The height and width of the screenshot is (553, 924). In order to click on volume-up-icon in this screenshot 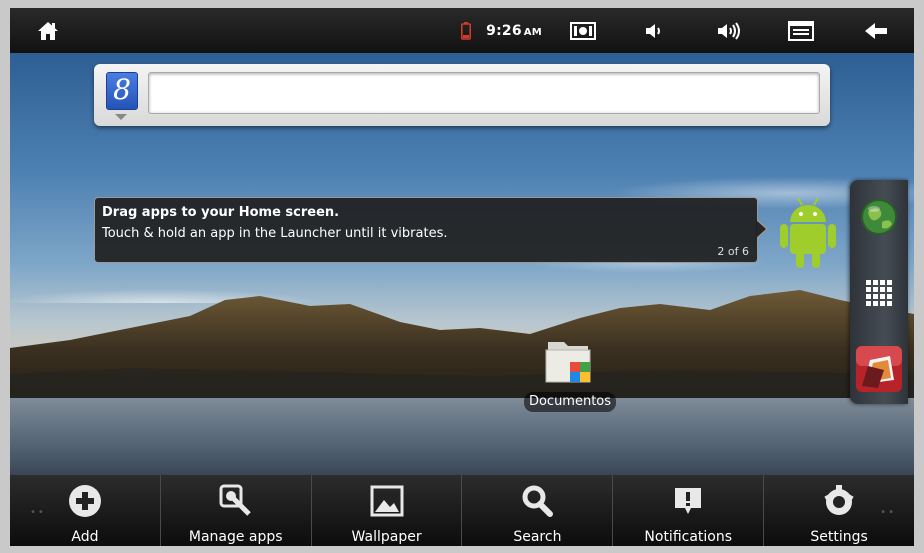, I will do `click(730, 30)`.